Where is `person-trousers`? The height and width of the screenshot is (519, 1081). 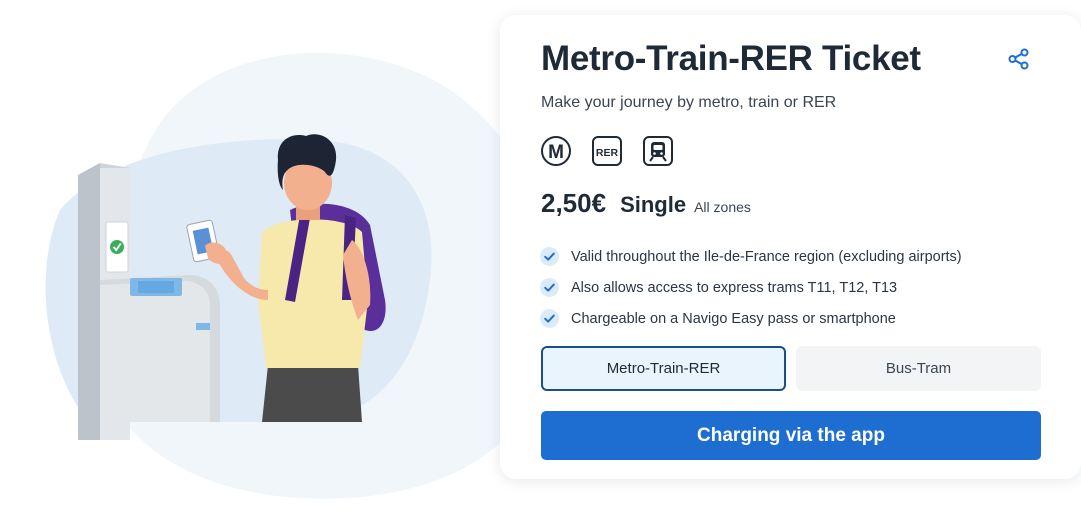
person-trousers is located at coordinates (312, 393).